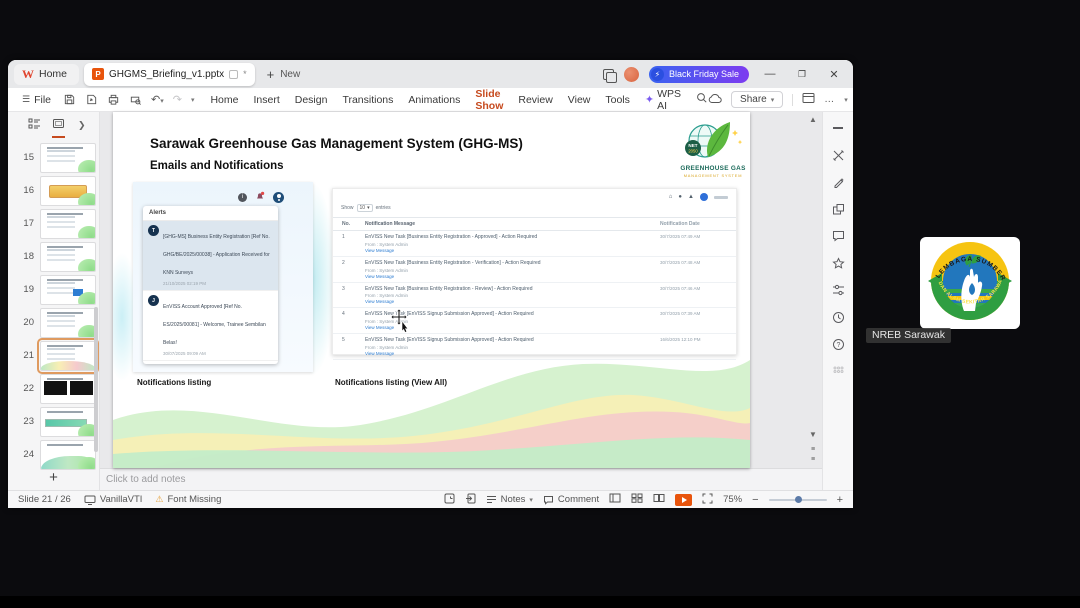 Image resolution: width=1080 pixels, height=608 pixels. Describe the element at coordinates (470, 500) in the screenshot. I see `move-pane-icon` at that location.